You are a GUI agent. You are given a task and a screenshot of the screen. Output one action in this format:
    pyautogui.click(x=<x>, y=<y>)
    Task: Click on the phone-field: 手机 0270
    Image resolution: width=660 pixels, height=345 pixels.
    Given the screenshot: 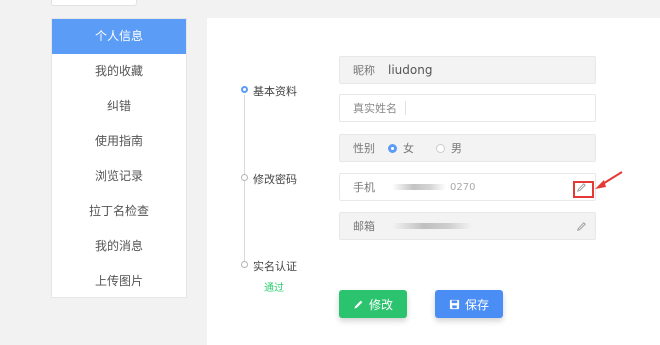 What is the action you would take?
    pyautogui.click(x=467, y=187)
    